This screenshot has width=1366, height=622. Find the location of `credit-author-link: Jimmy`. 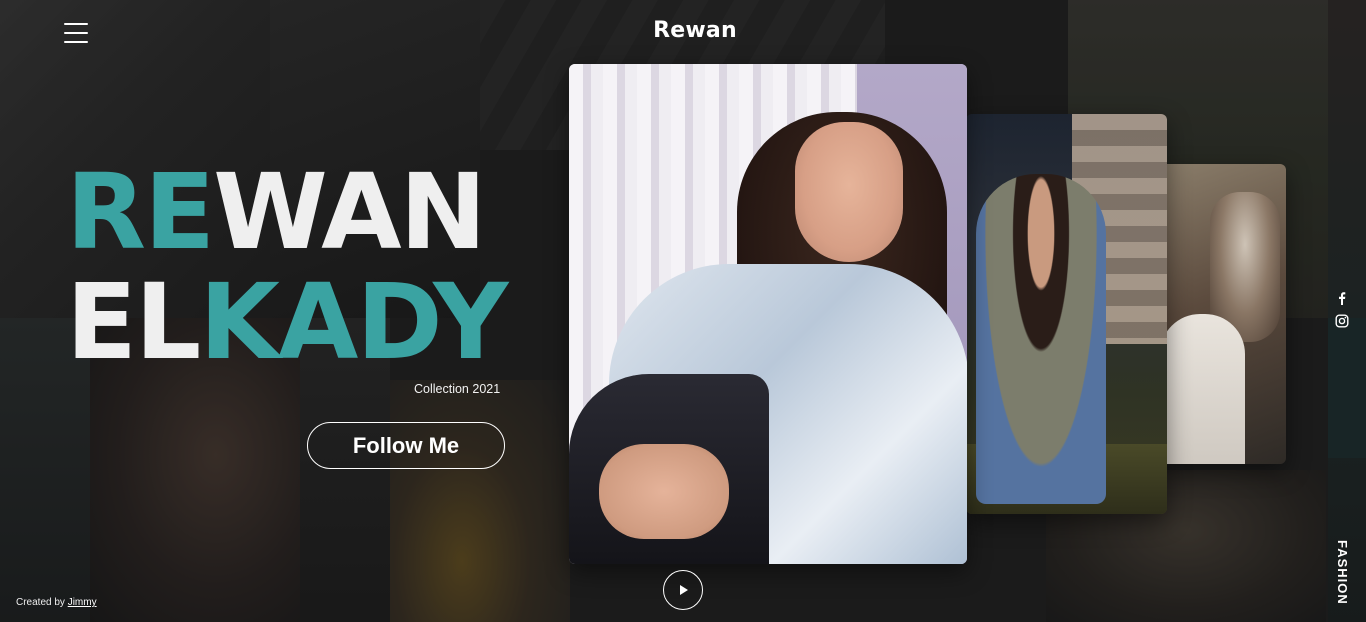

credit-author-link: Jimmy is located at coordinates (82, 602).